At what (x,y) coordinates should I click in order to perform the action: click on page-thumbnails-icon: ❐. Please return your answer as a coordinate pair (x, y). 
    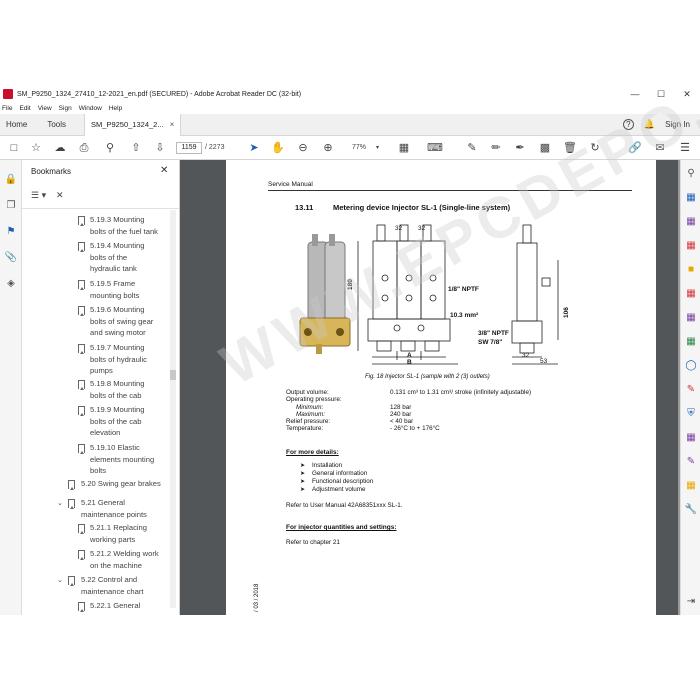
    Looking at the image, I should click on (11, 207).